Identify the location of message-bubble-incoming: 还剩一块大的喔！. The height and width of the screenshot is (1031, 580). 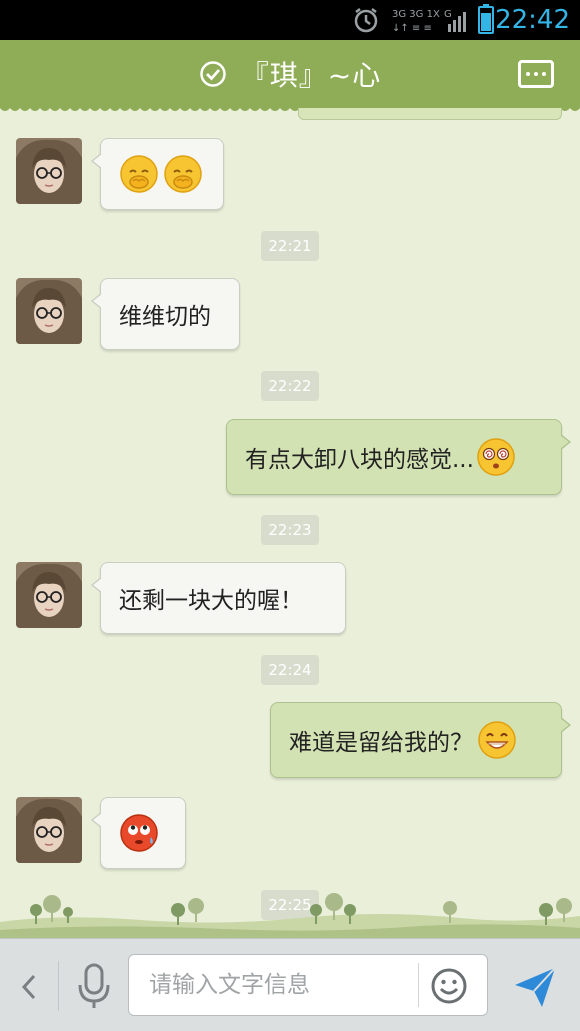
(218, 598).